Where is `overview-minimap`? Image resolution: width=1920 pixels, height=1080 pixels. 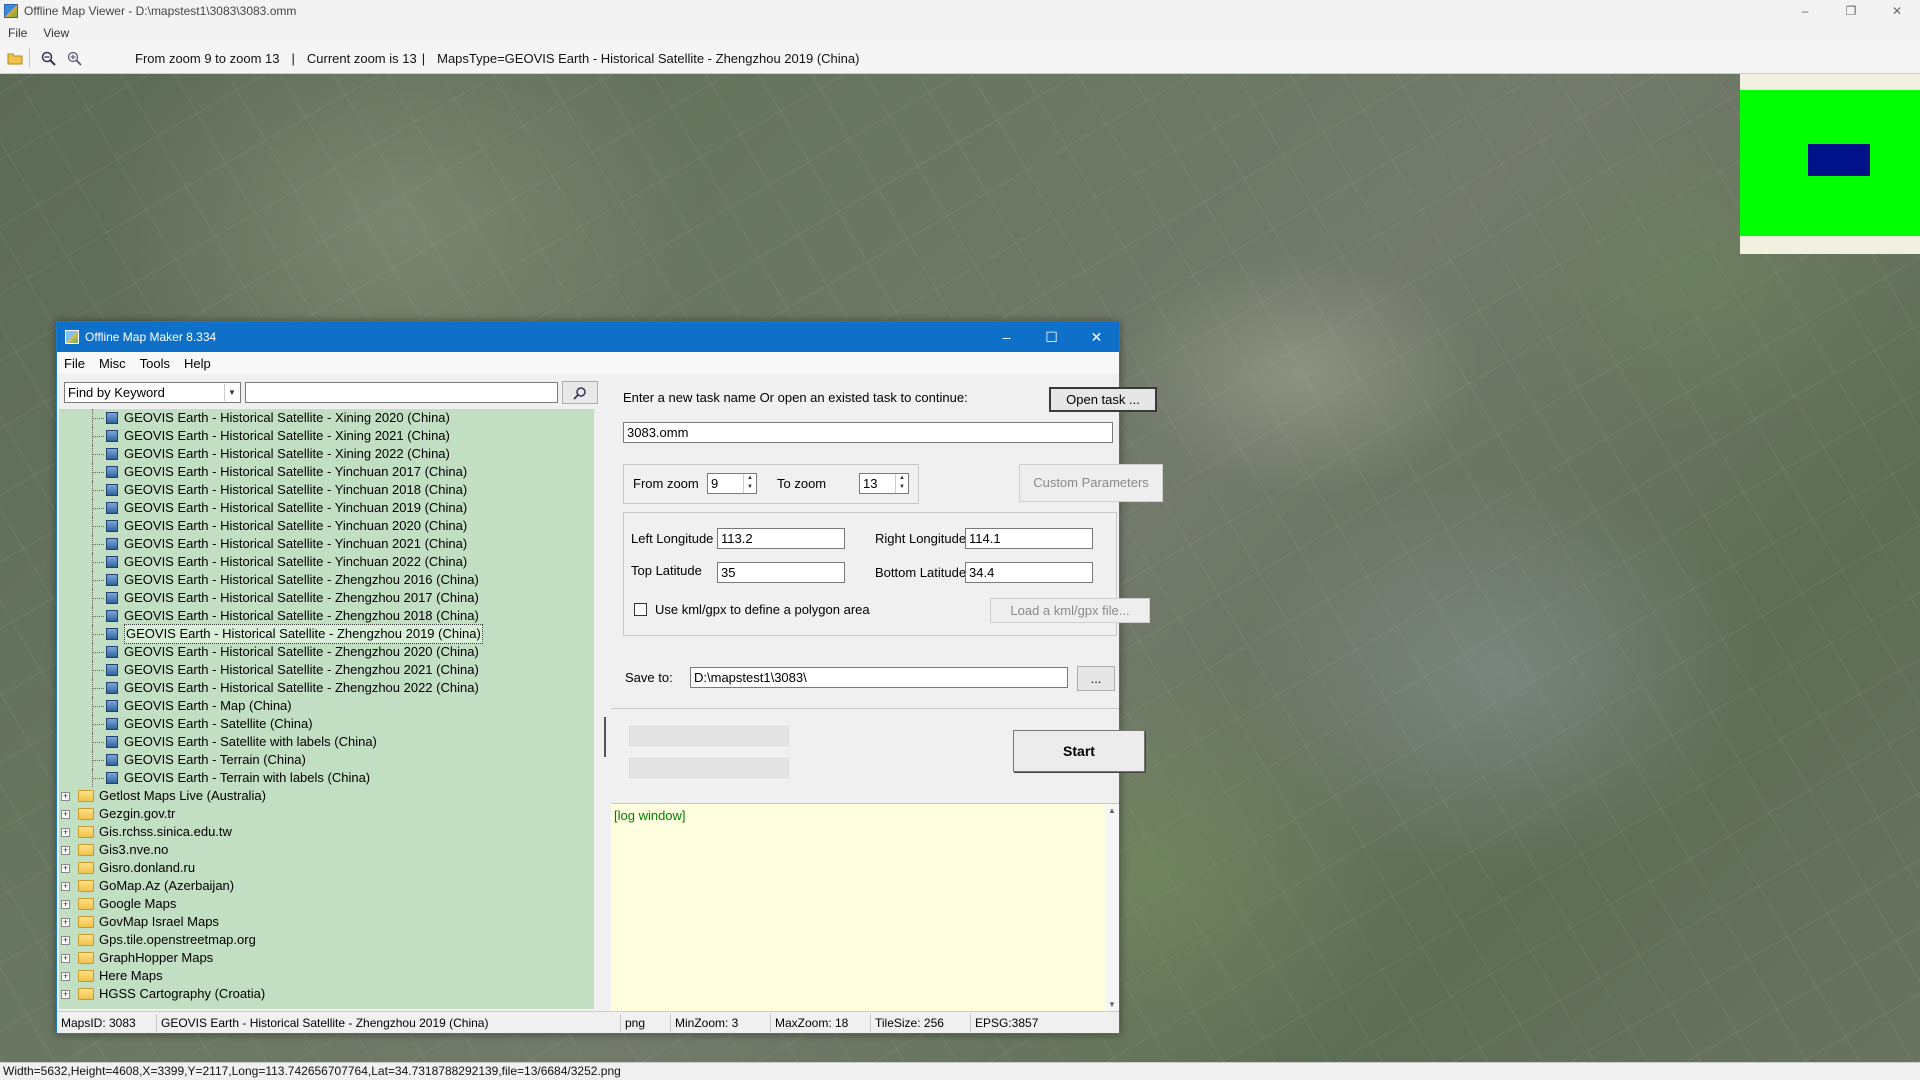
overview-minimap is located at coordinates (1830, 164).